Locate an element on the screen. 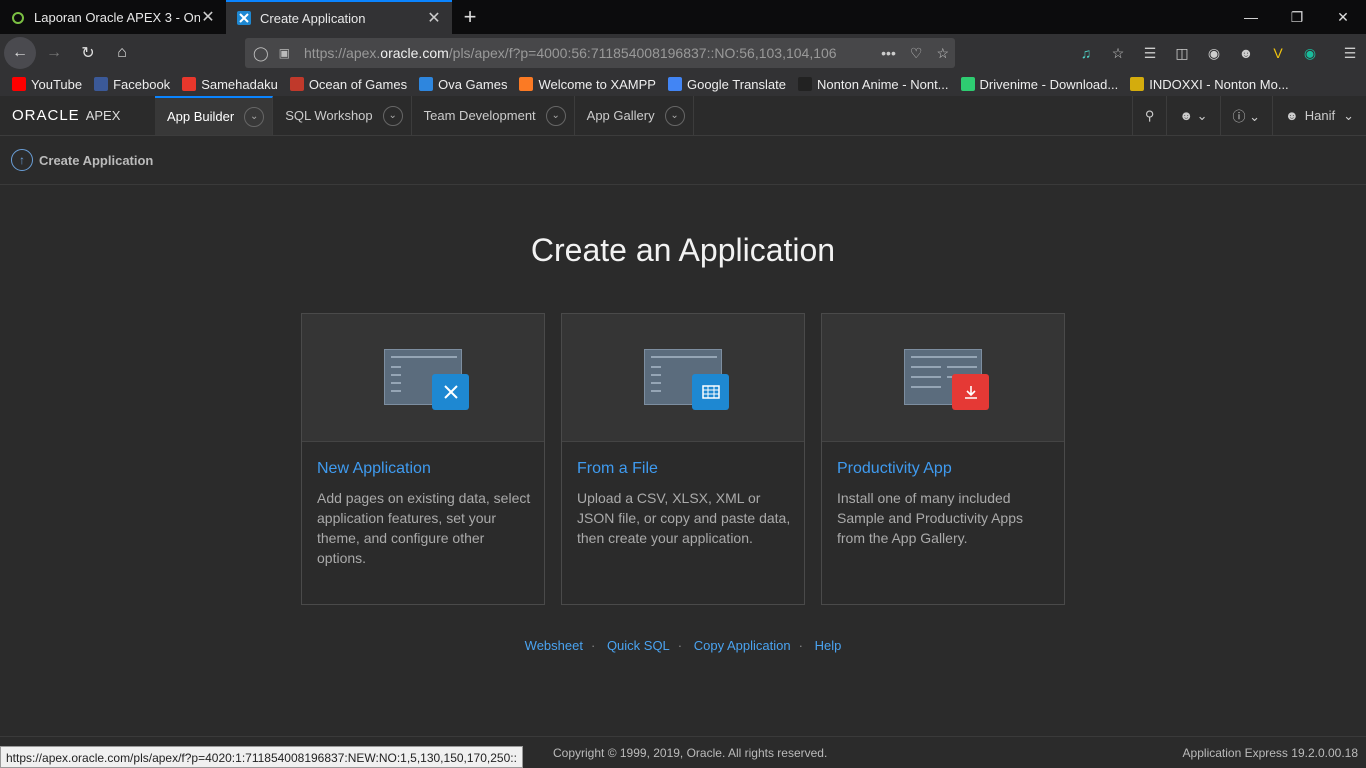  tab-sql-workshop: SQL Workshop ⌄ is located at coordinates (342, 115).